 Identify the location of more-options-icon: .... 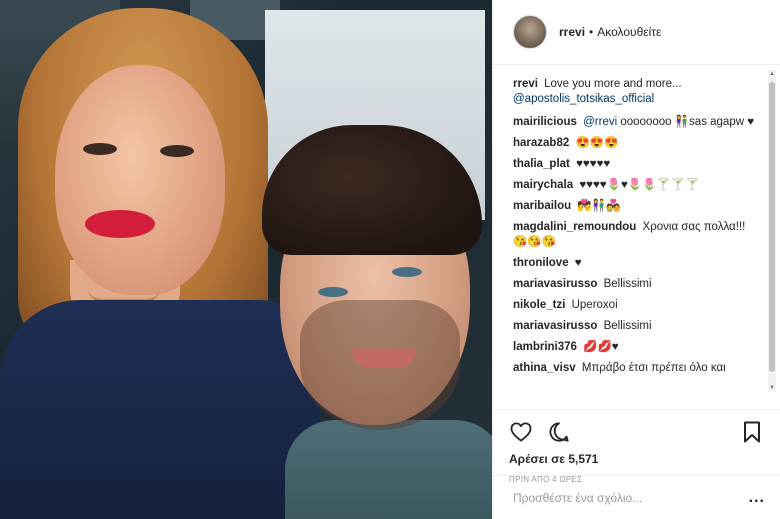
(757, 498).